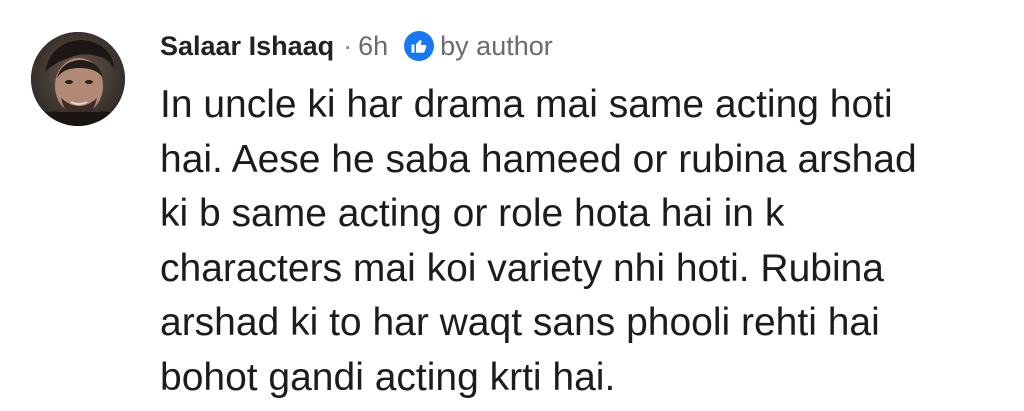 This screenshot has width=1024, height=411. I want to click on comment-text-line: bohot gandi acting krti hai., so click(388, 377).